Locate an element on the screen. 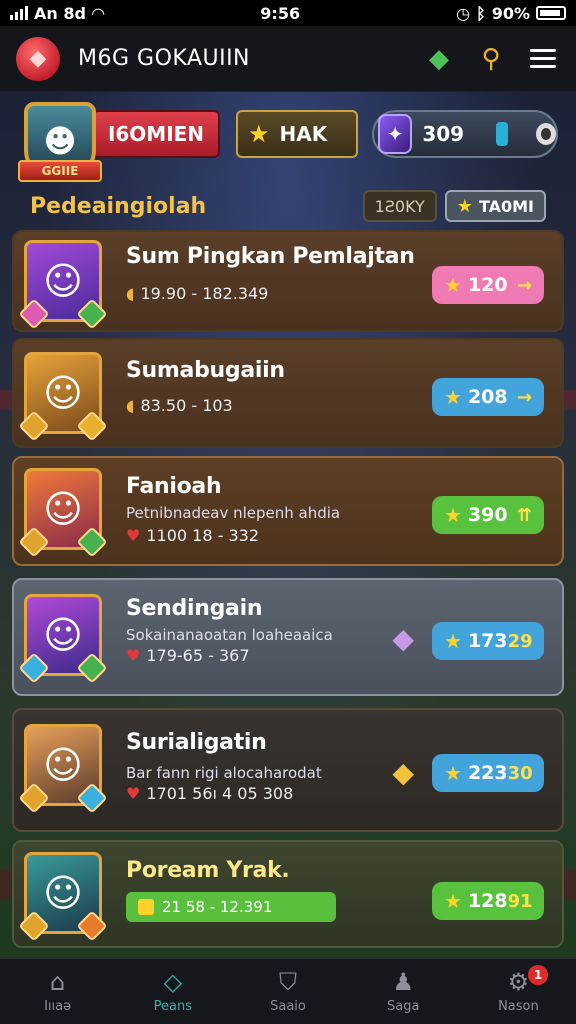 The image size is (576, 1024). claim-button: ★ 120 → is located at coordinates (488, 285).